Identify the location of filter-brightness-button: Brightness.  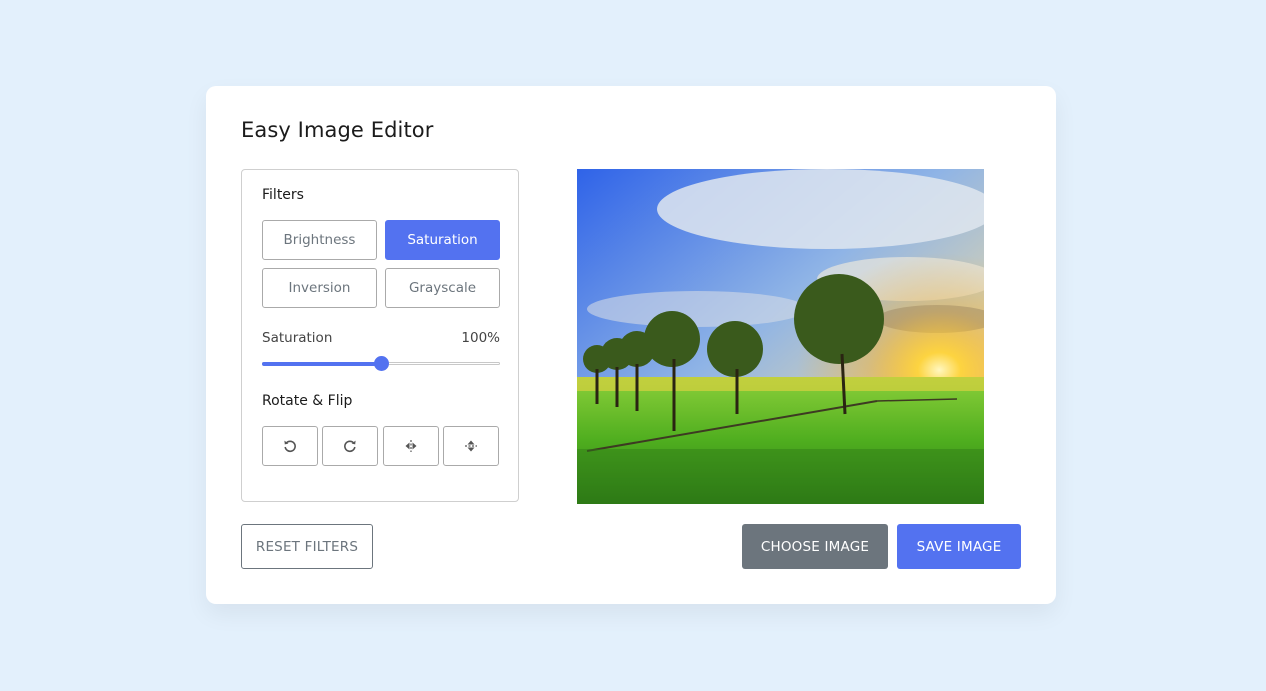
(319, 240).